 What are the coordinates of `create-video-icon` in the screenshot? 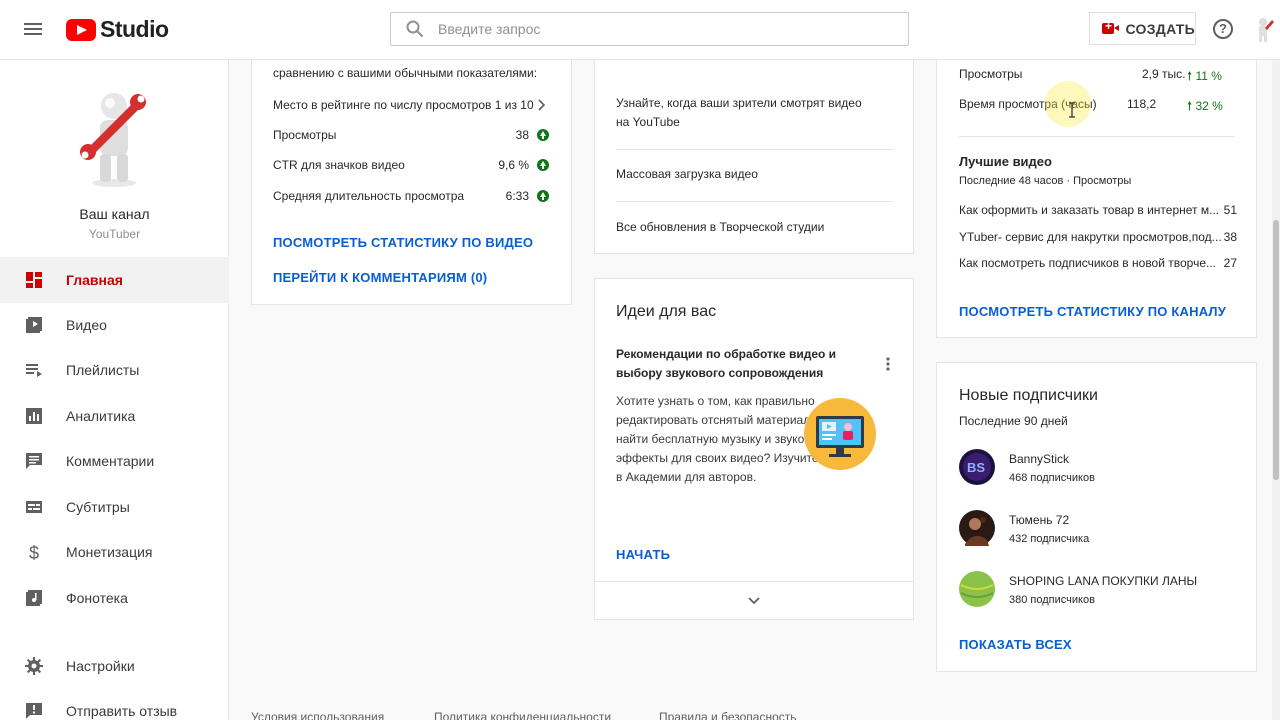 It's located at (1111, 26).